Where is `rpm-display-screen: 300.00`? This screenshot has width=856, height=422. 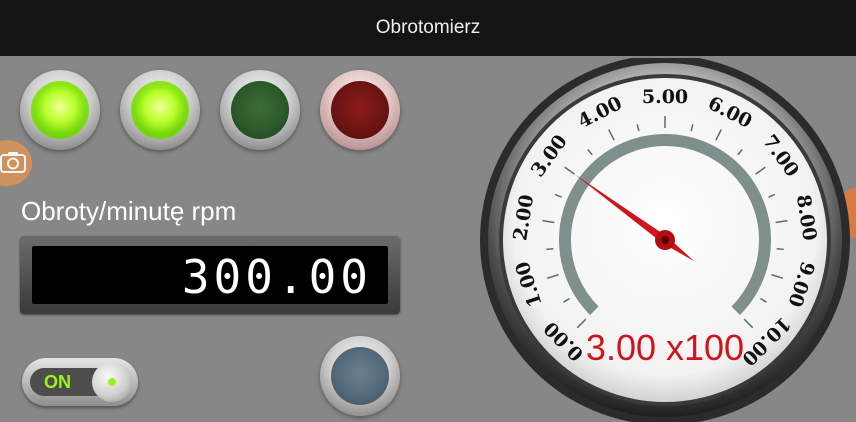
rpm-display-screen: 300.00 is located at coordinates (210, 275).